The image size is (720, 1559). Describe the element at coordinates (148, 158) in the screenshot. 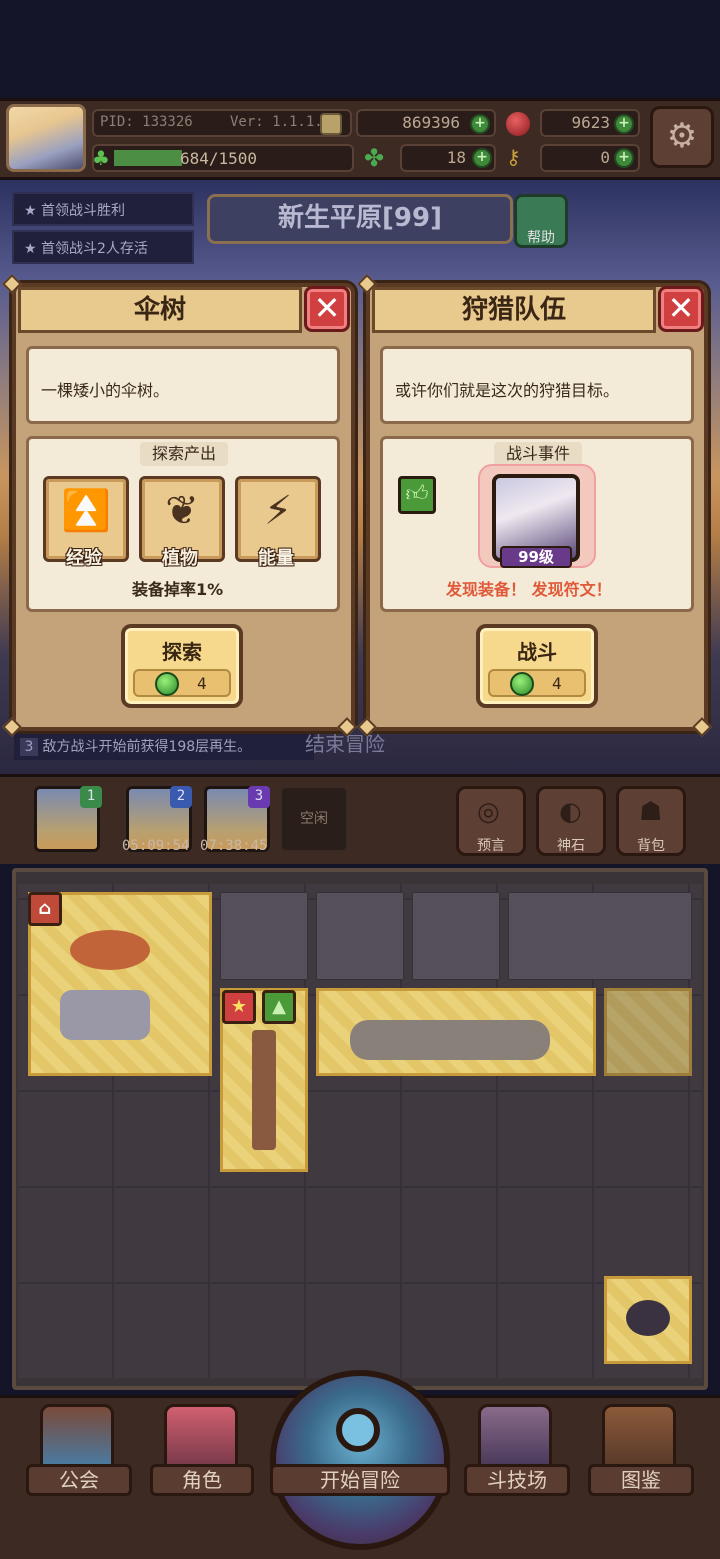

I see `energy-bar-fill` at that location.